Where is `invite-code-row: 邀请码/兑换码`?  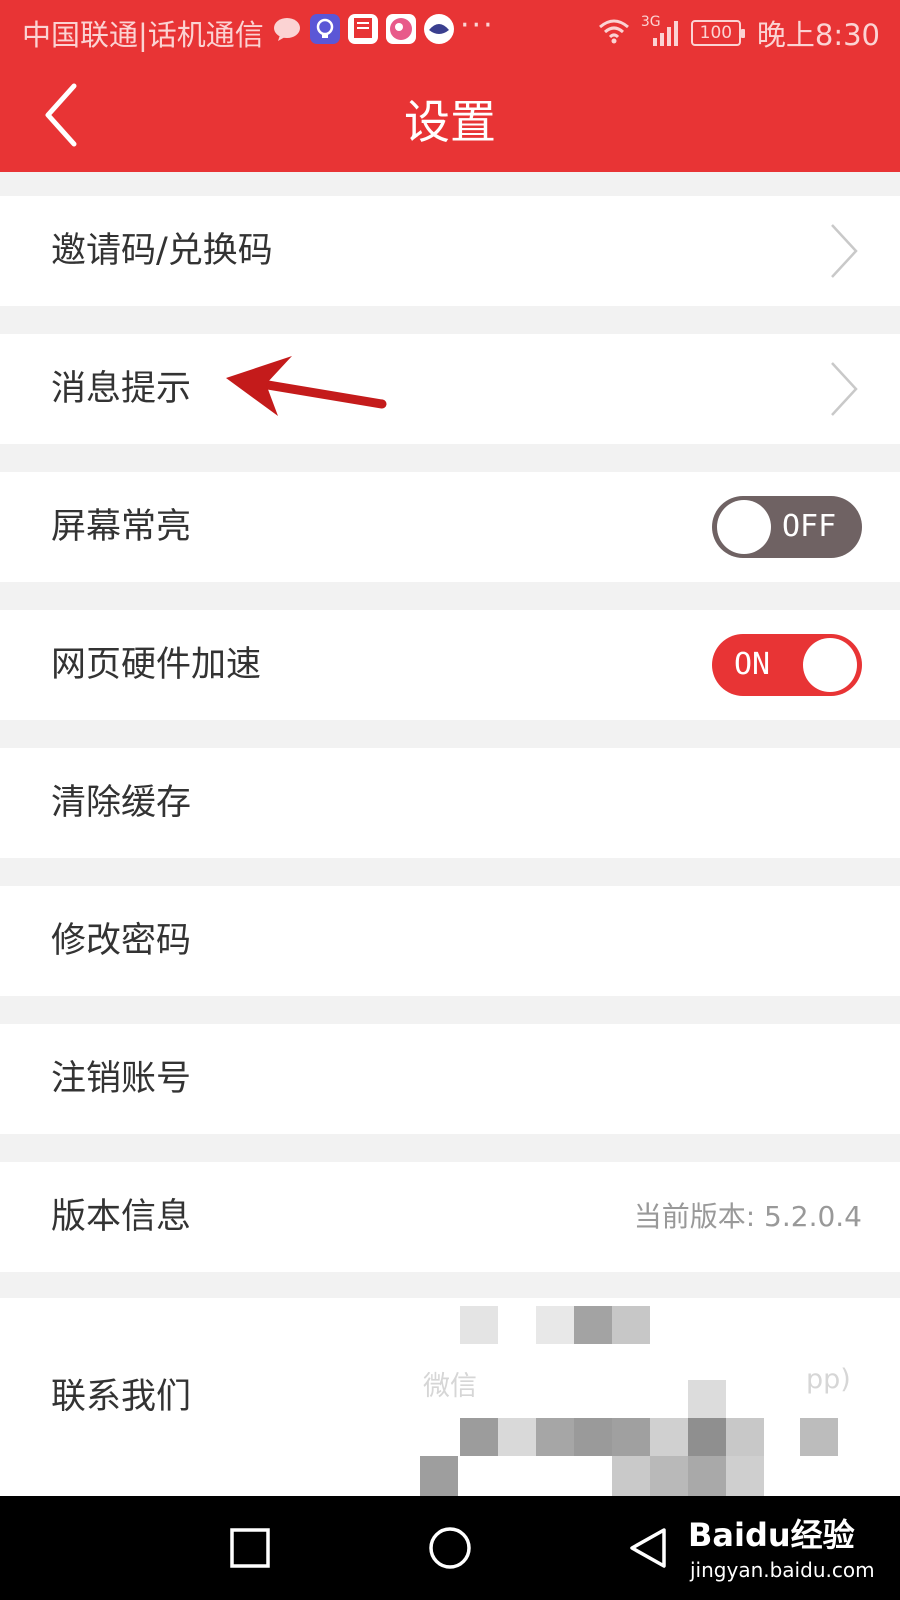 invite-code-row: 邀请码/兑换码 is located at coordinates (450, 251).